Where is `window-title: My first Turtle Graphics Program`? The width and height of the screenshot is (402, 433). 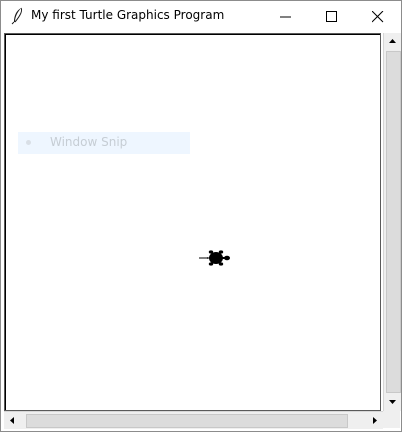 window-title: My first Turtle Graphics Program is located at coordinates (128, 15).